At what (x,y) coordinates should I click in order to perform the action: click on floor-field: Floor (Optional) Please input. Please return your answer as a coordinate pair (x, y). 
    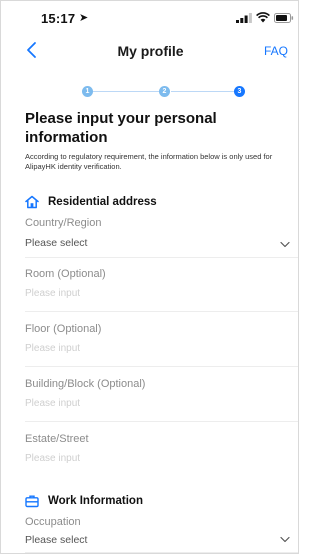
    Looking at the image, I should click on (161, 345).